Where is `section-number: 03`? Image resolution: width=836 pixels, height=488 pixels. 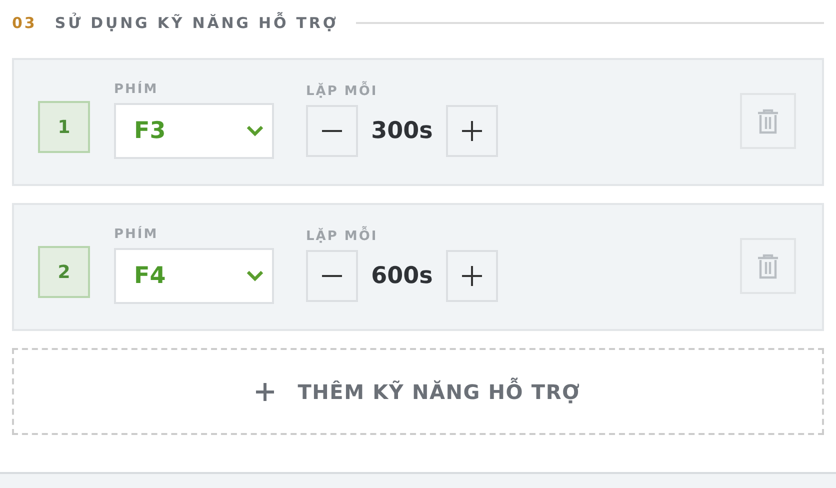 section-number: 03 is located at coordinates (24, 23).